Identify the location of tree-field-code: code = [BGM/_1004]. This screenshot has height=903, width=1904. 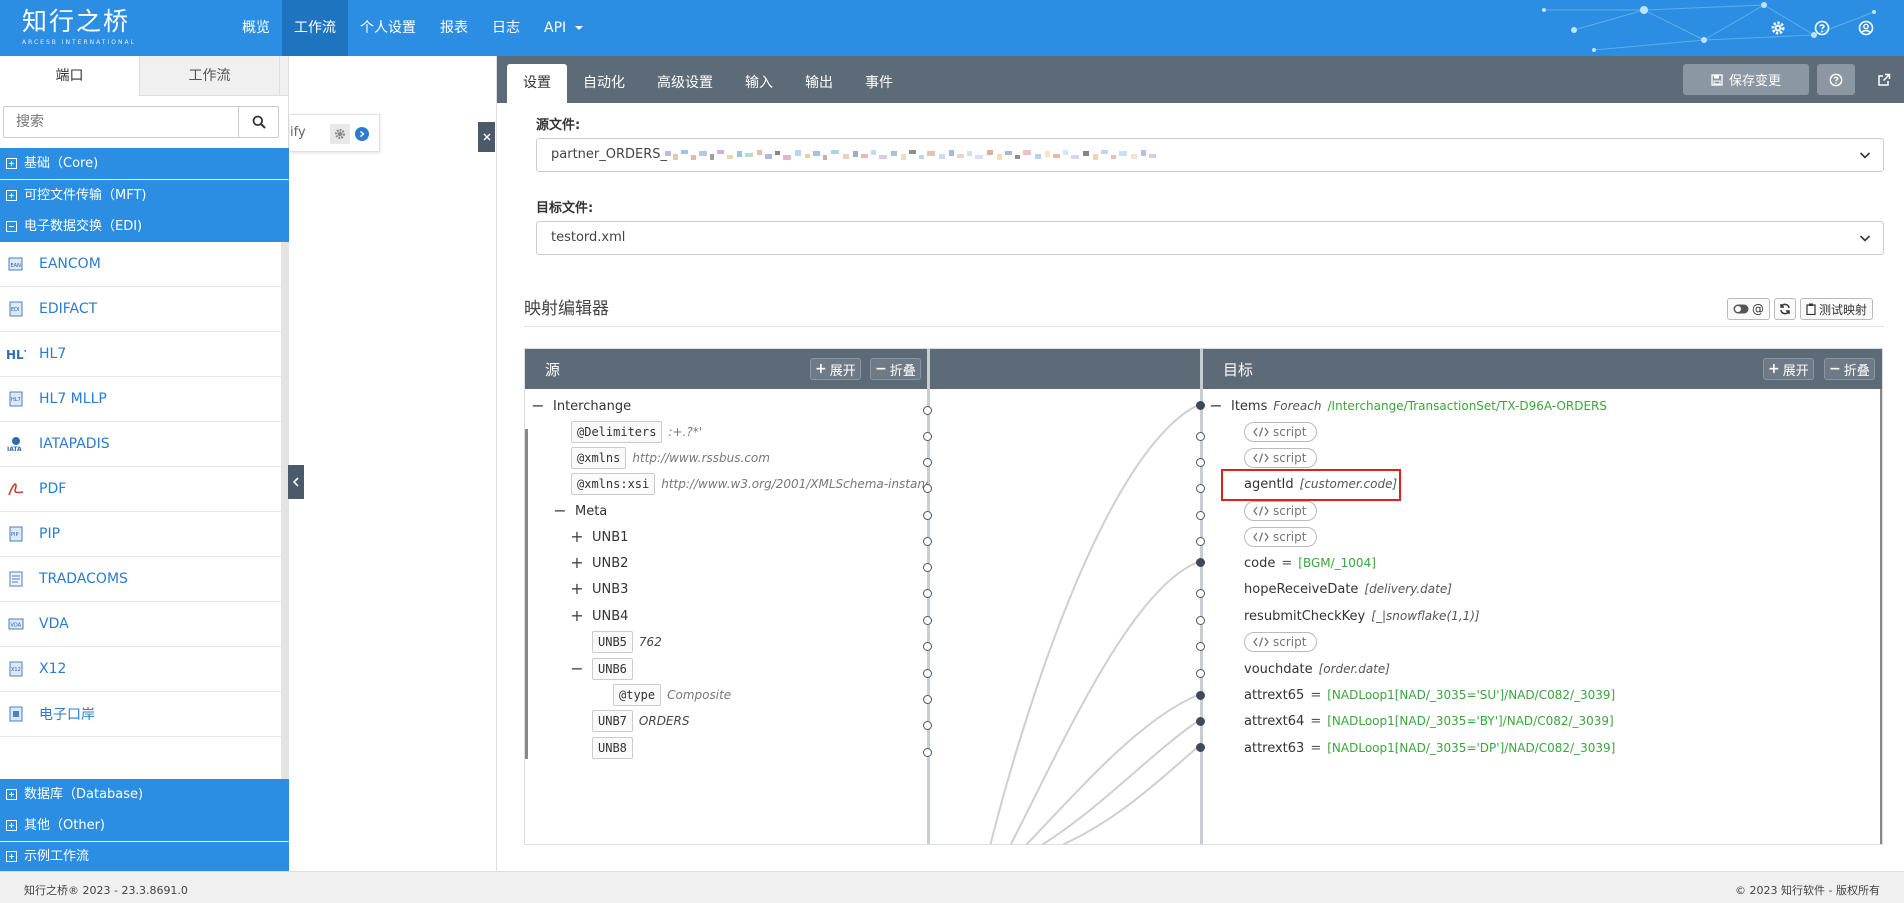
(1310, 563).